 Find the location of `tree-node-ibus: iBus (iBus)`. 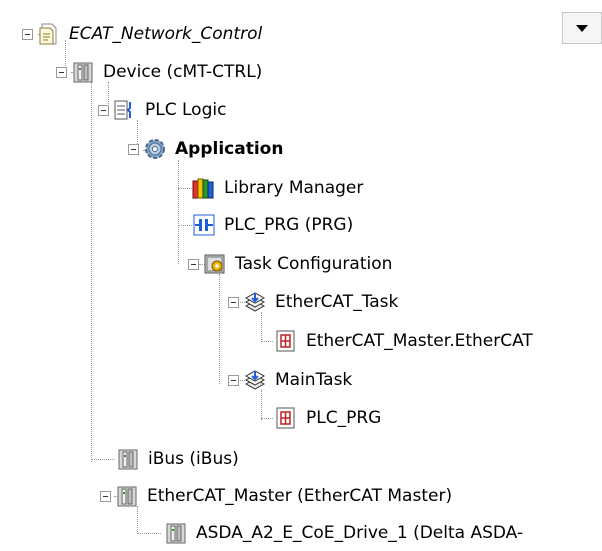

tree-node-ibus: iBus (iBus) is located at coordinates (177, 459).